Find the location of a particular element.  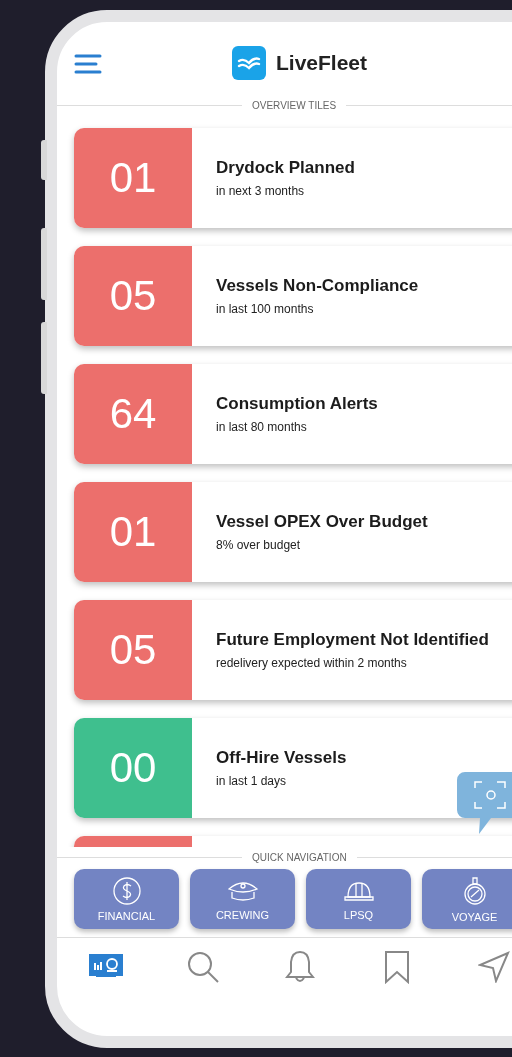

app-title: LiveFleet is located at coordinates (322, 63).